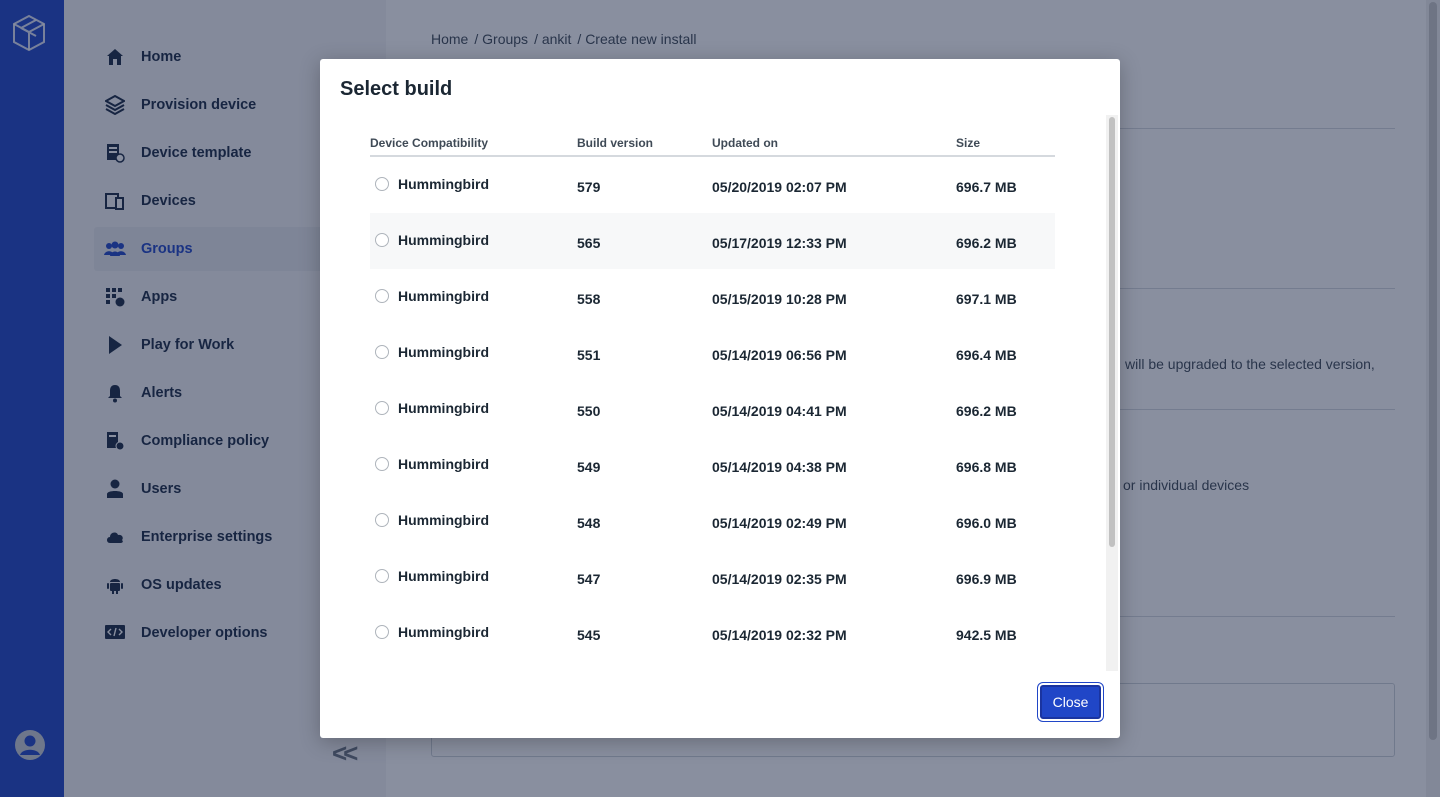  What do you see at coordinates (968, 143) in the screenshot?
I see `column-size: Size` at bounding box center [968, 143].